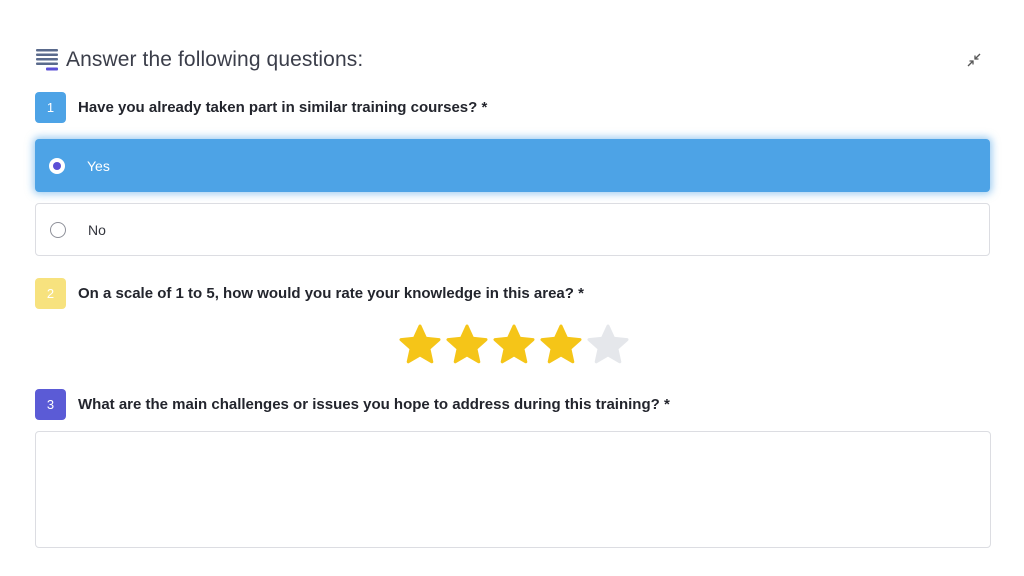  Describe the element at coordinates (47, 60) in the screenshot. I see `list-lines-icon` at that location.